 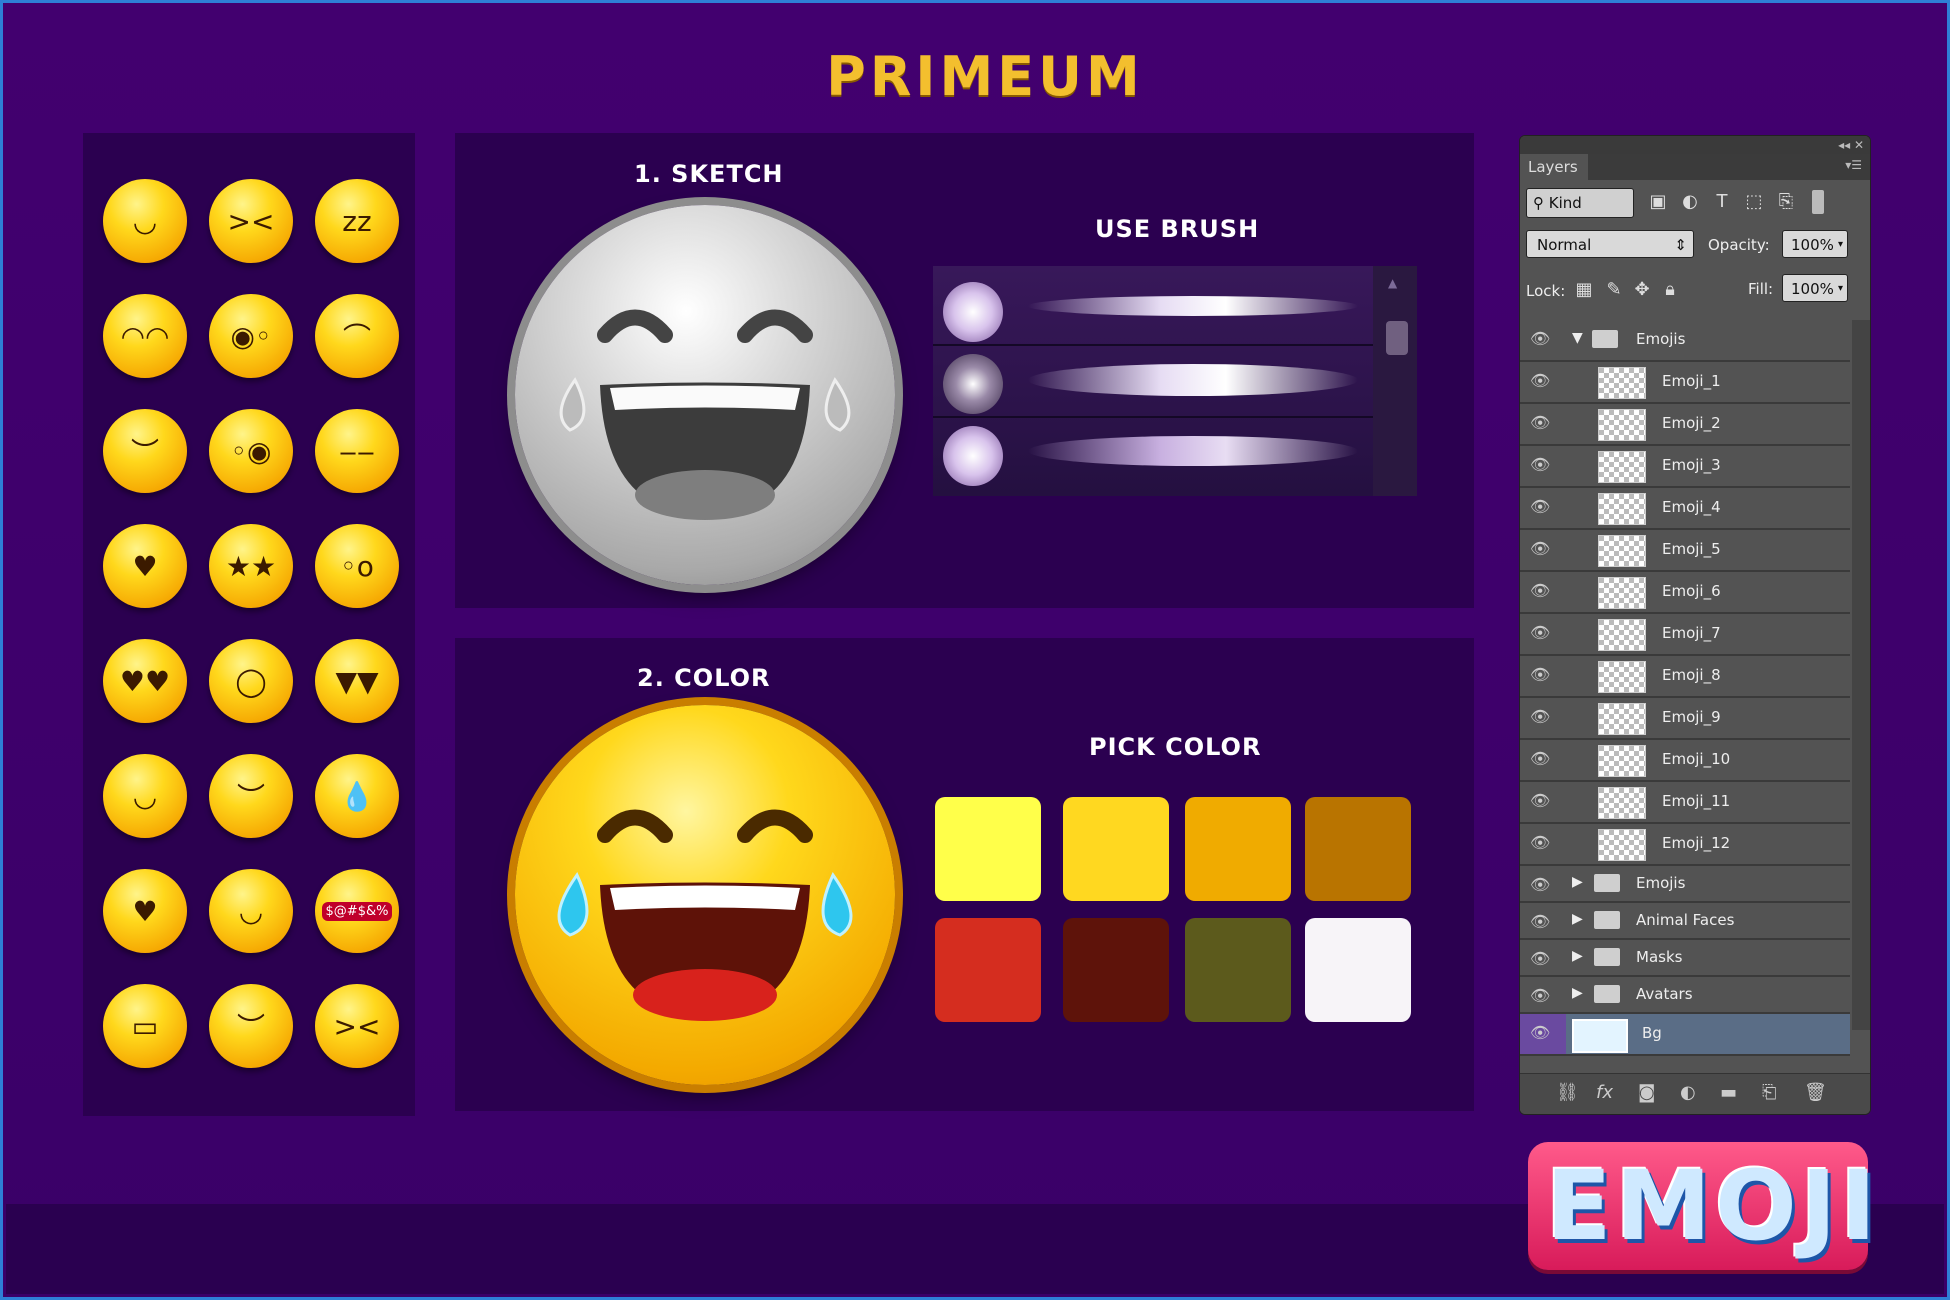 I want to click on panel-menu-icon: ▾☰, so click(x=1853, y=165).